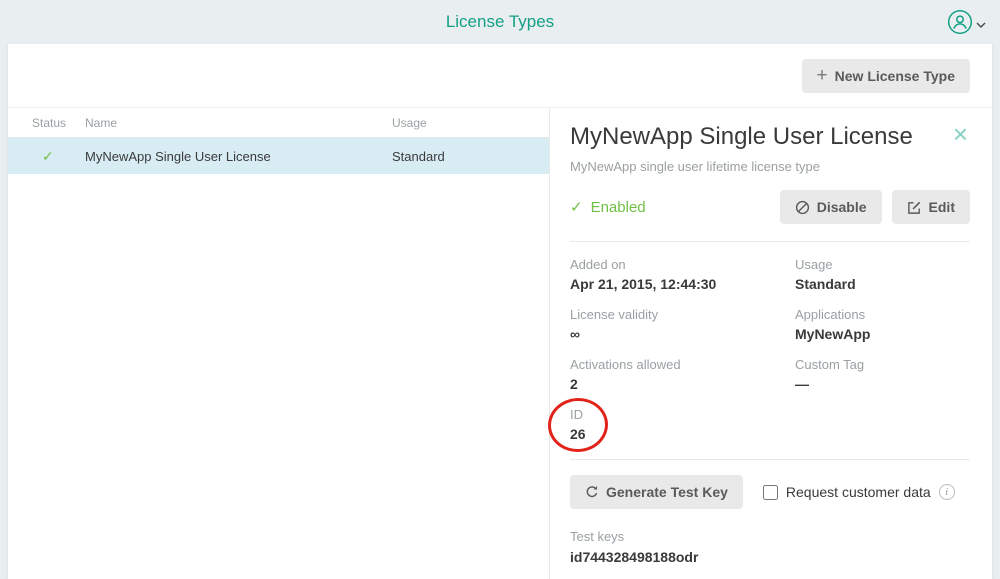 Image resolution: width=1000 pixels, height=579 pixels. What do you see at coordinates (101, 122) in the screenshot?
I see `column-header-name: Name` at bounding box center [101, 122].